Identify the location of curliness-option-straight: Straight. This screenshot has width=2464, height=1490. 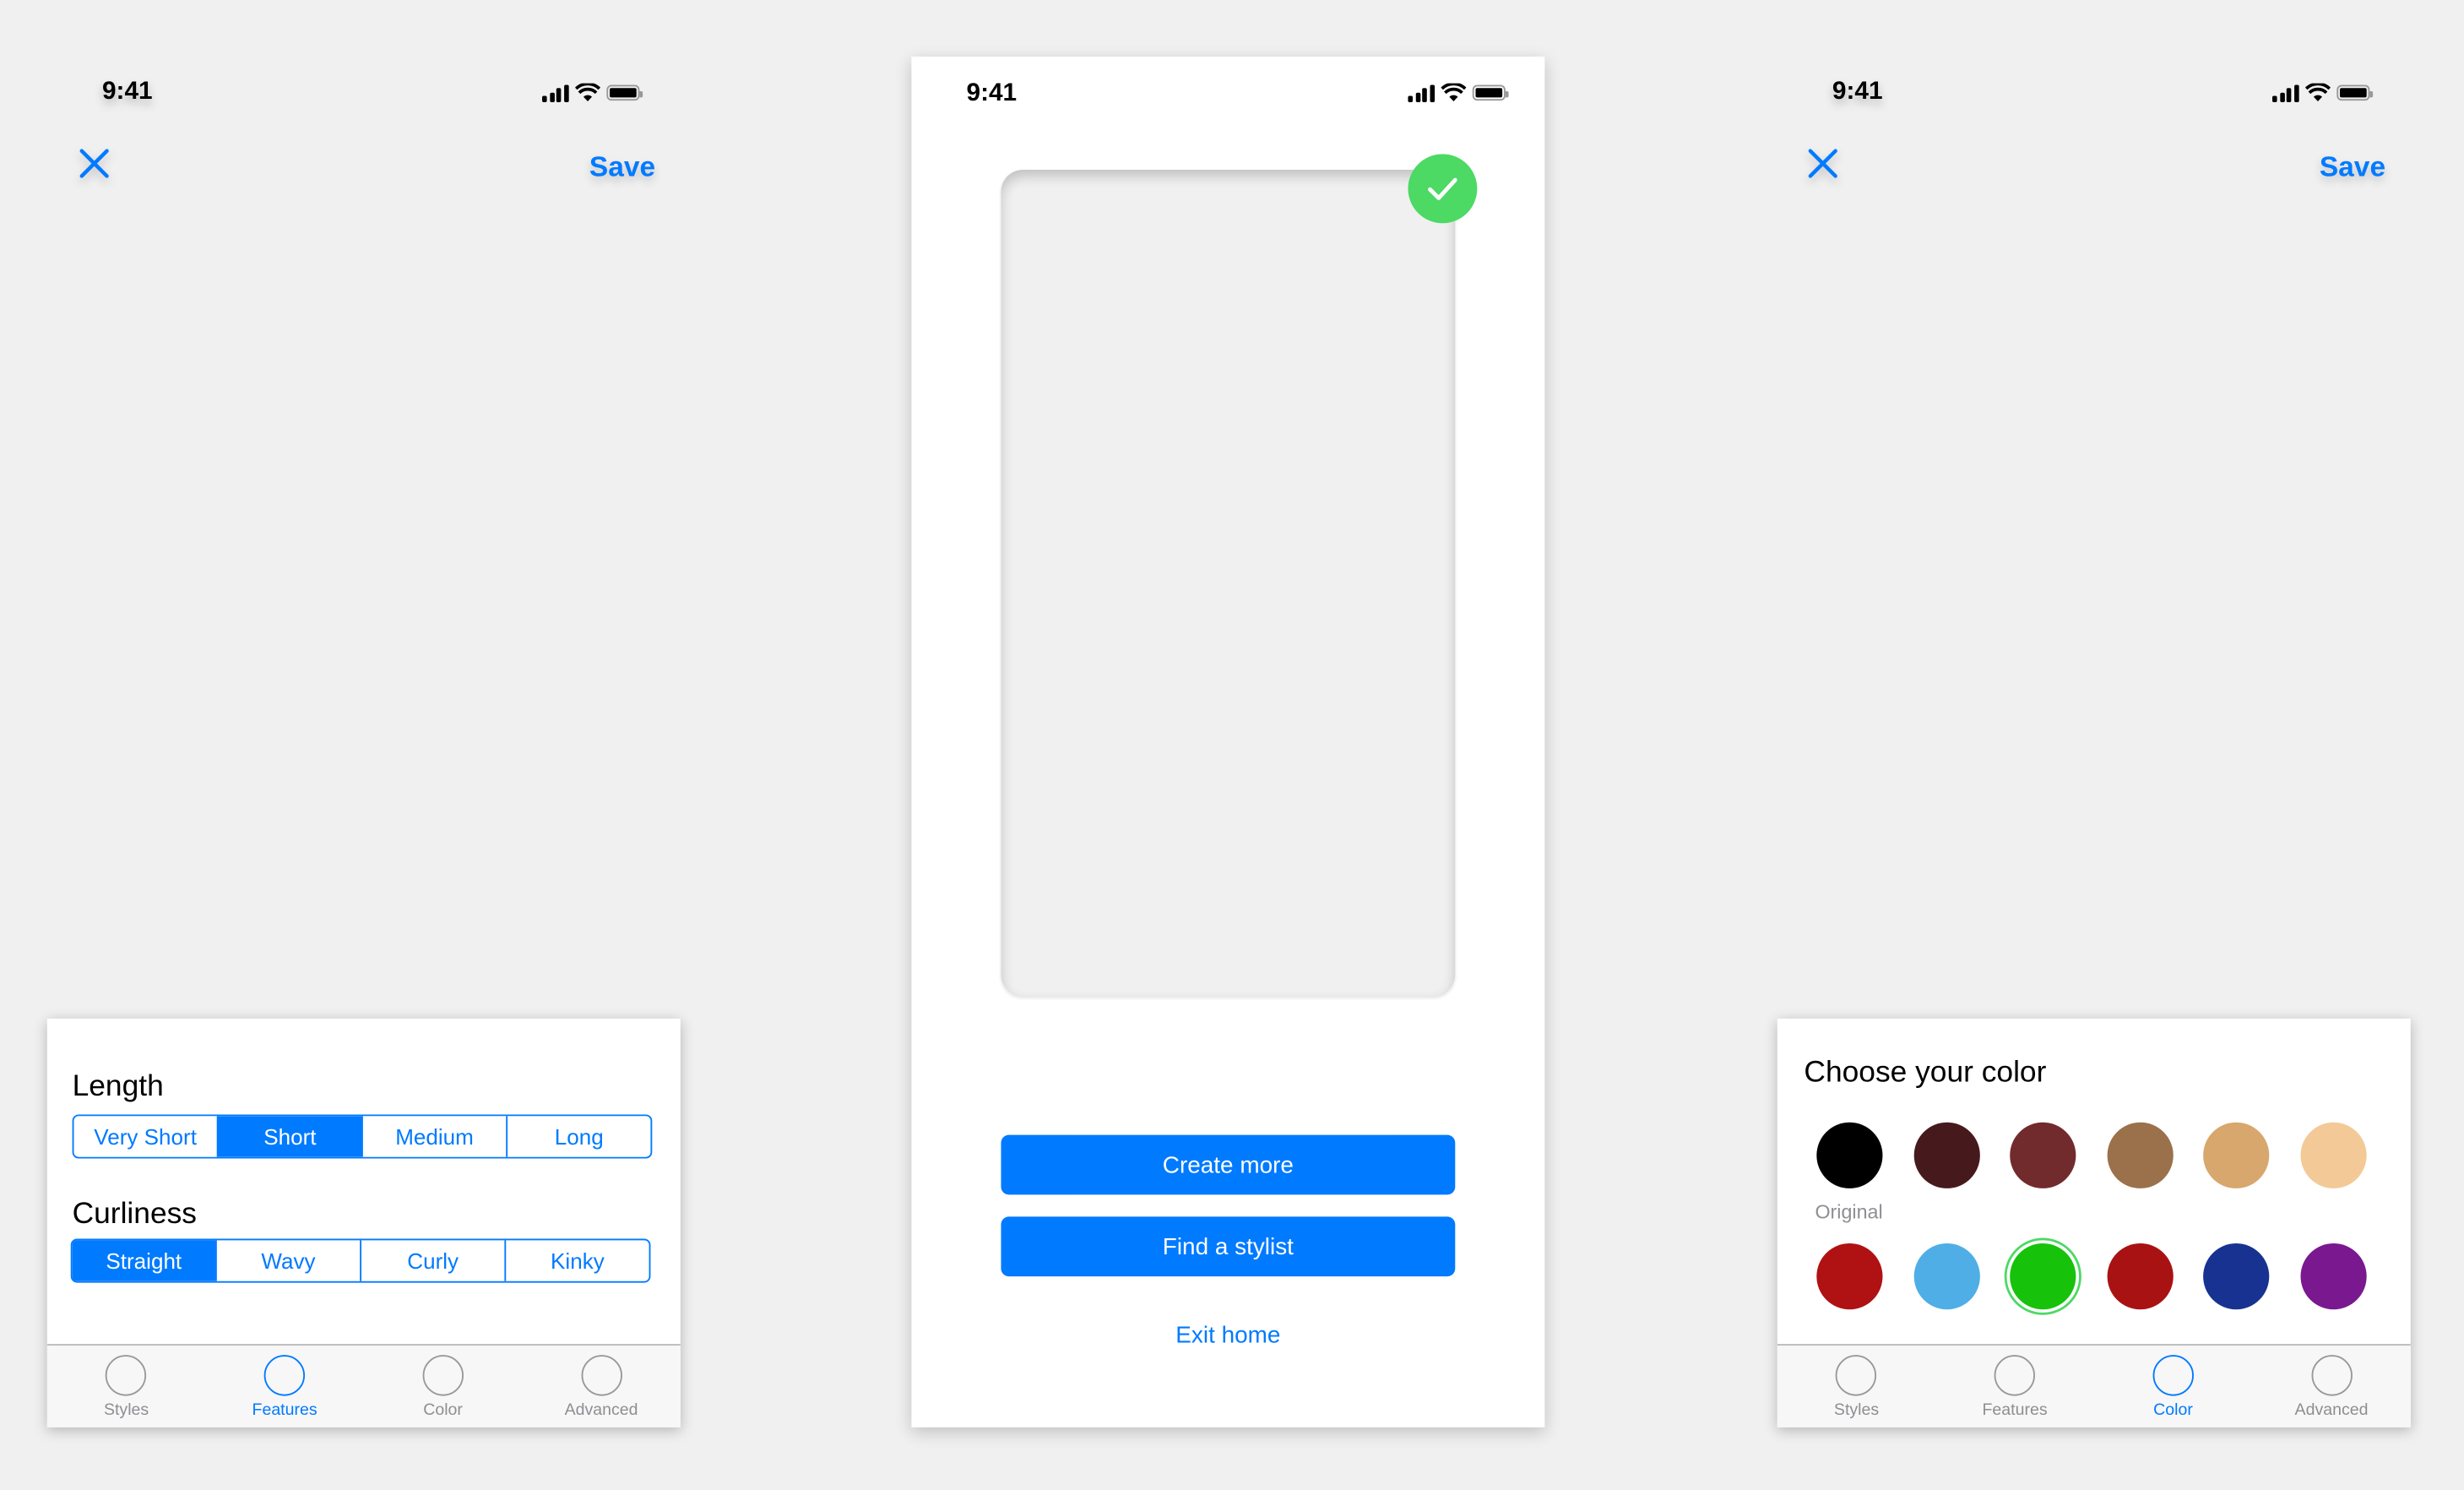
(143, 1260).